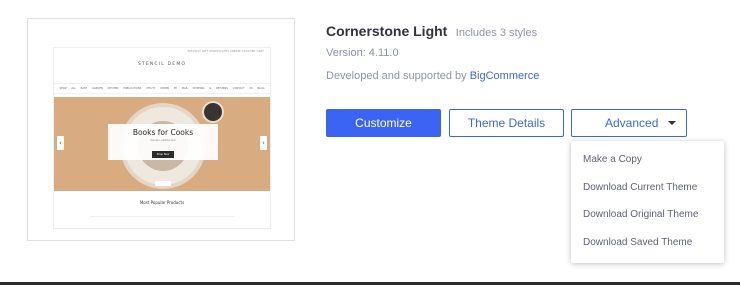 The image size is (740, 285). I want to click on theme-developer: Developed and supported by BigCommerce, so click(432, 76).